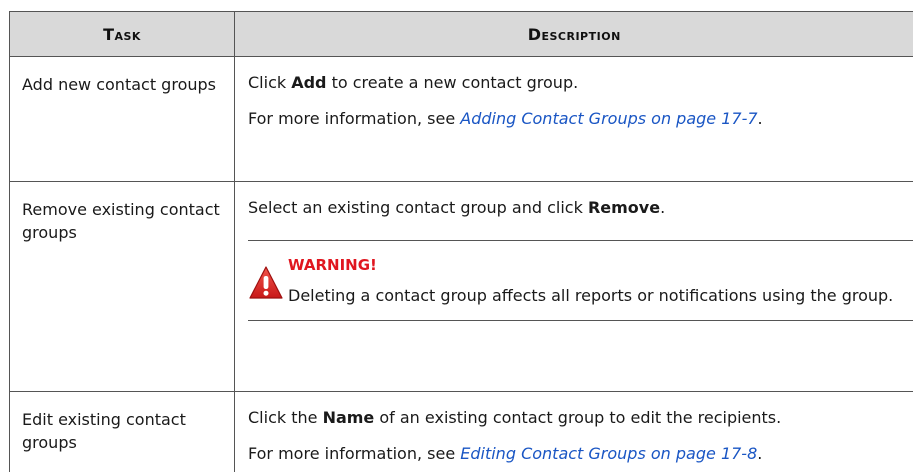 The image size is (913, 472). I want to click on bold-term: Add, so click(308, 82).